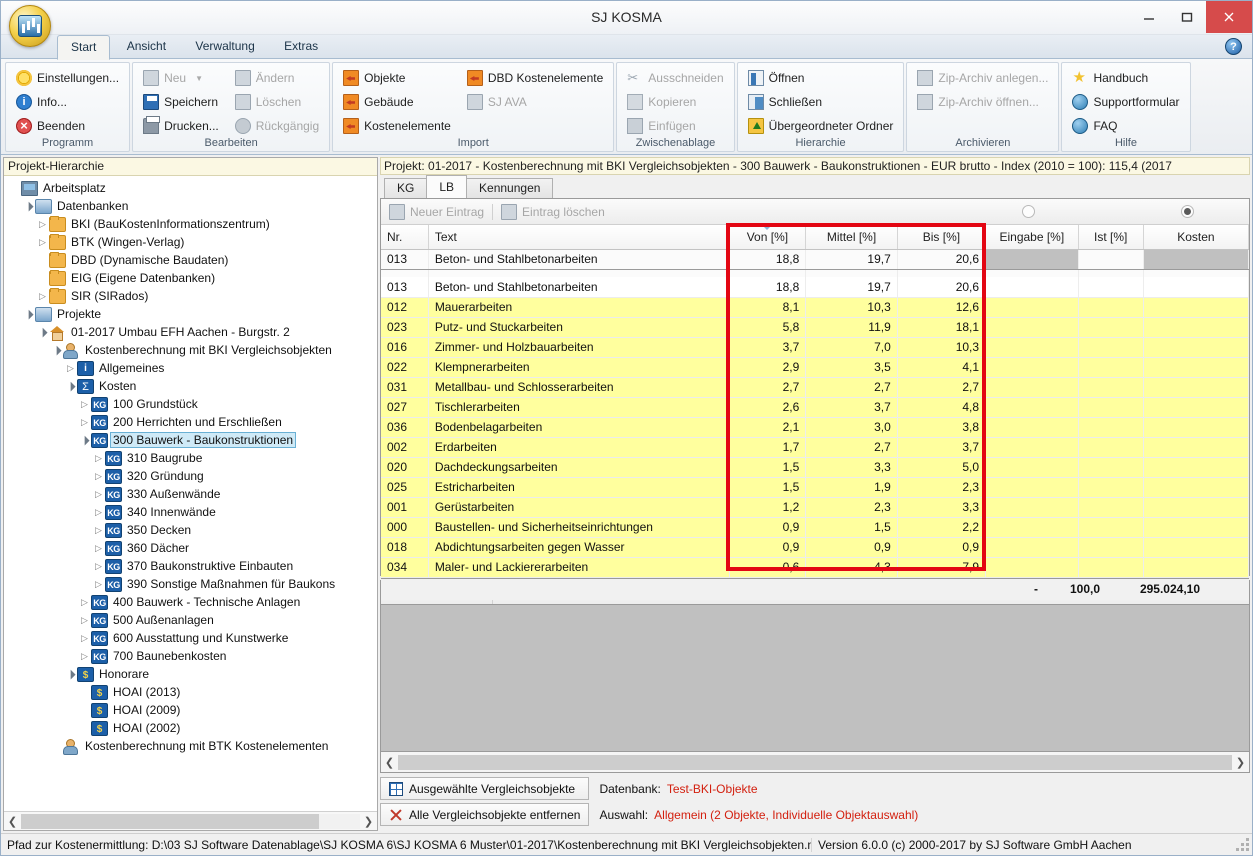 This screenshot has width=1253, height=856. I want to click on table-row: 020 Dachdeckungsarbeiten 1,5 3,3 5,0, so click(815, 467).